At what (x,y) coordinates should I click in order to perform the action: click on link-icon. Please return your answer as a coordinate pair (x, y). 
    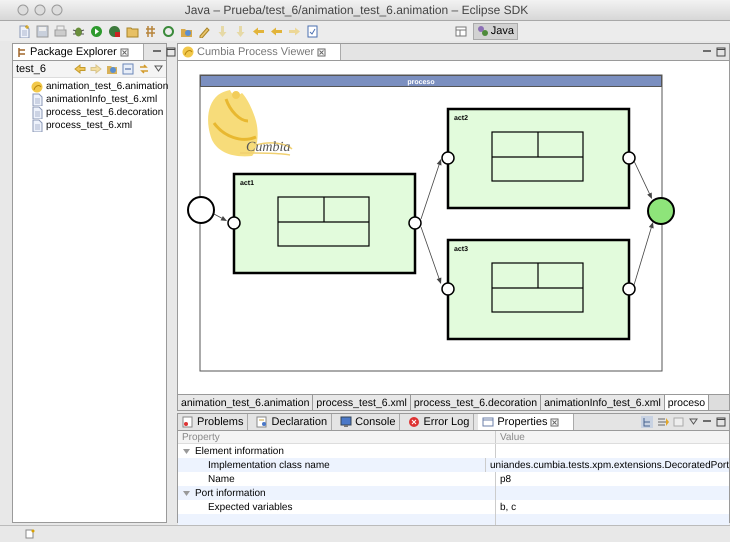
    Looking at the image, I should click on (144, 69).